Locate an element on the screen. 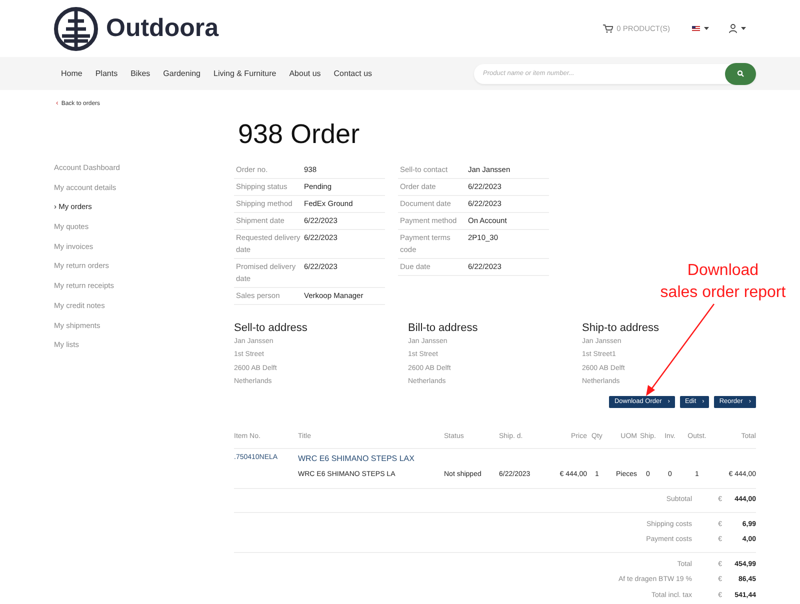 The height and width of the screenshot is (604, 800). nav-link: Home is located at coordinates (71, 74).